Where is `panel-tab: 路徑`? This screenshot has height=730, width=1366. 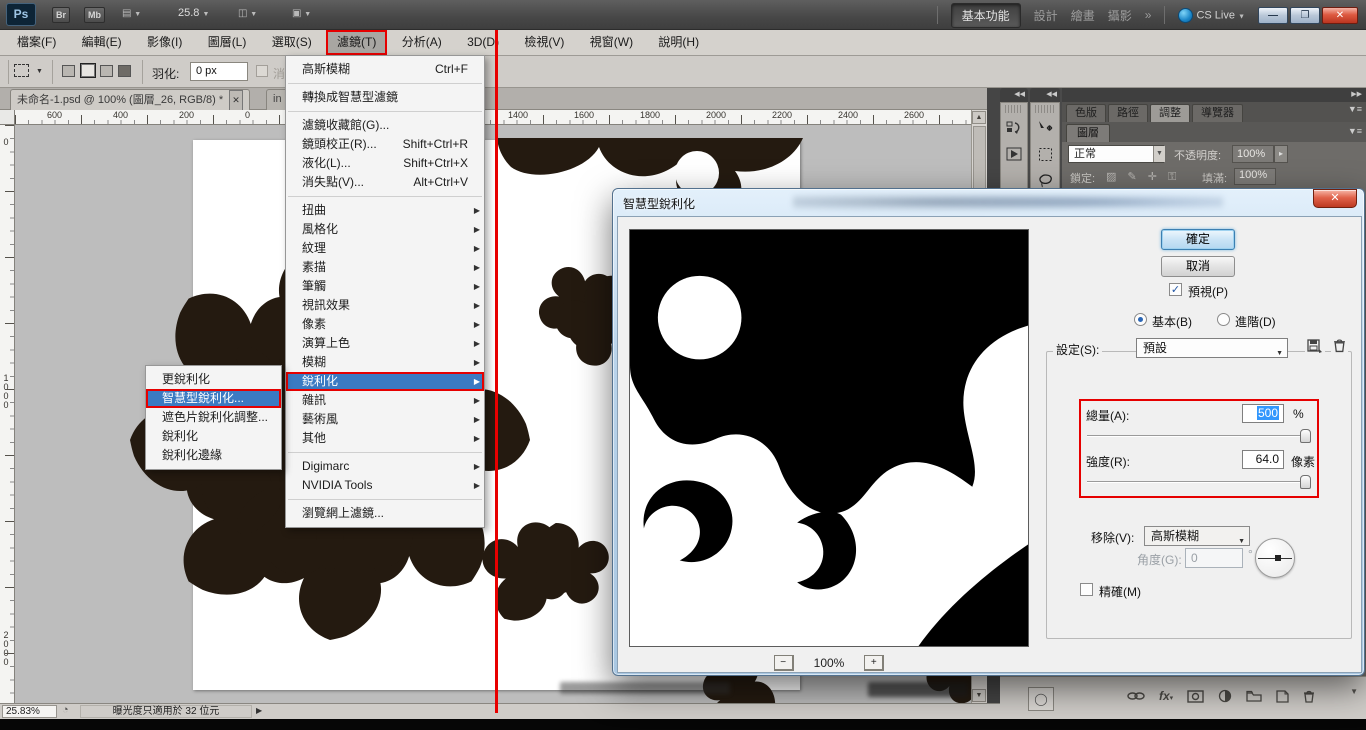 panel-tab: 路徑 is located at coordinates (1128, 113).